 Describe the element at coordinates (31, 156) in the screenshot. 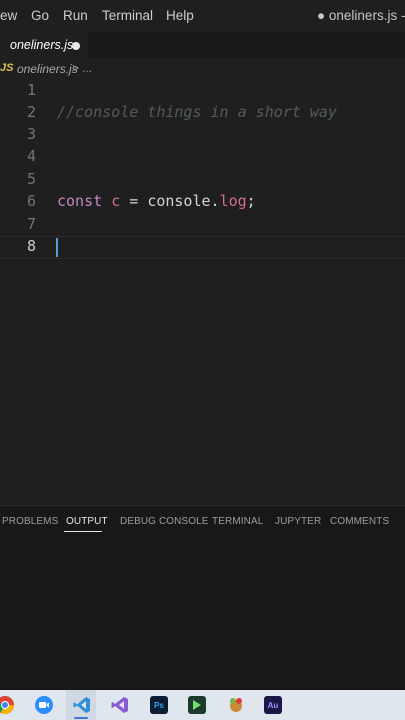

I see `line-number: 4` at that location.